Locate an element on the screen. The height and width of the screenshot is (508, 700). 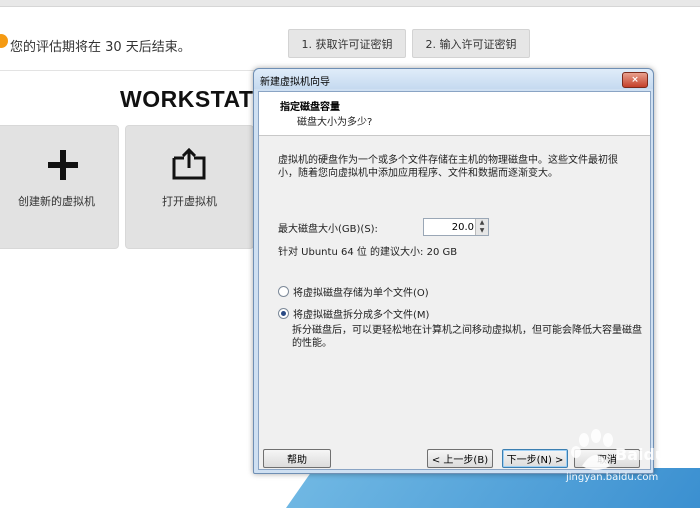
single-file-option: 将虚拟磁盘存储为单个文件(O) is located at coordinates (353, 291).